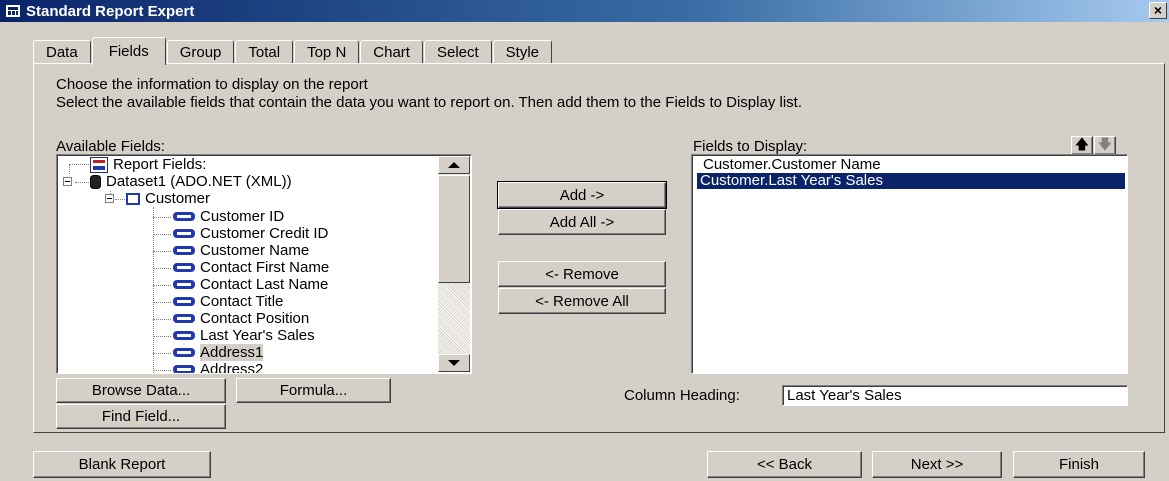  Describe the element at coordinates (582, 222) in the screenshot. I see `add-all-button: Add All ->` at that location.